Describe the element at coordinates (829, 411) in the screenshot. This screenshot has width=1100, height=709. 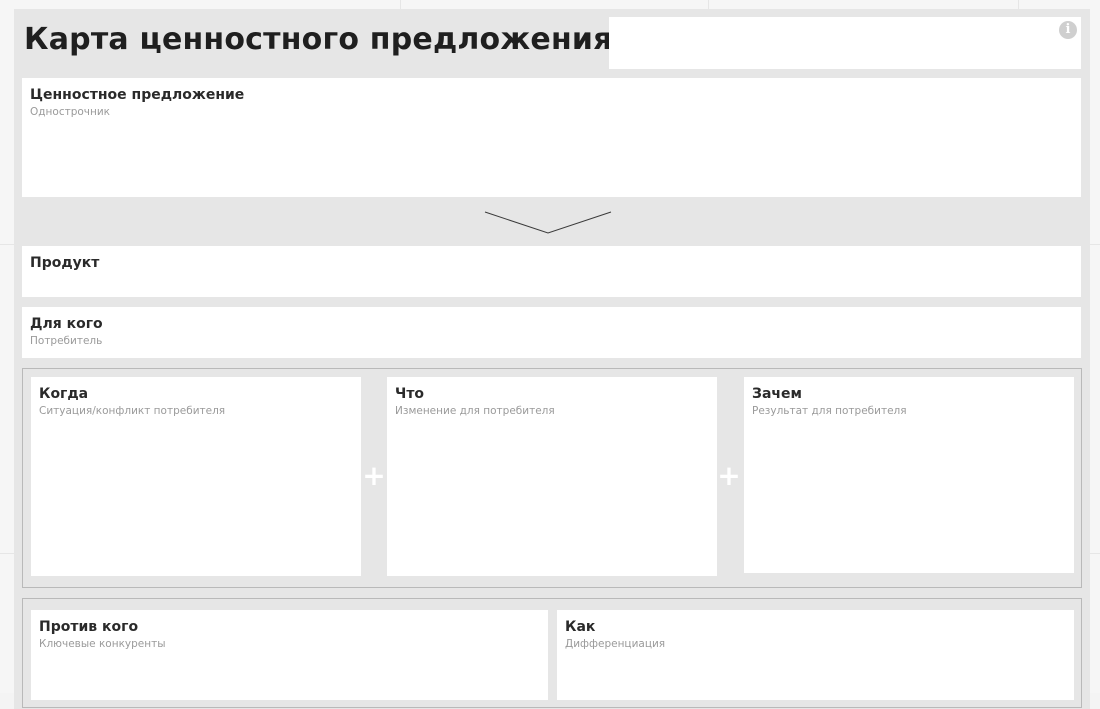
I see `card-subtitle: Результат для потребителя` at that location.